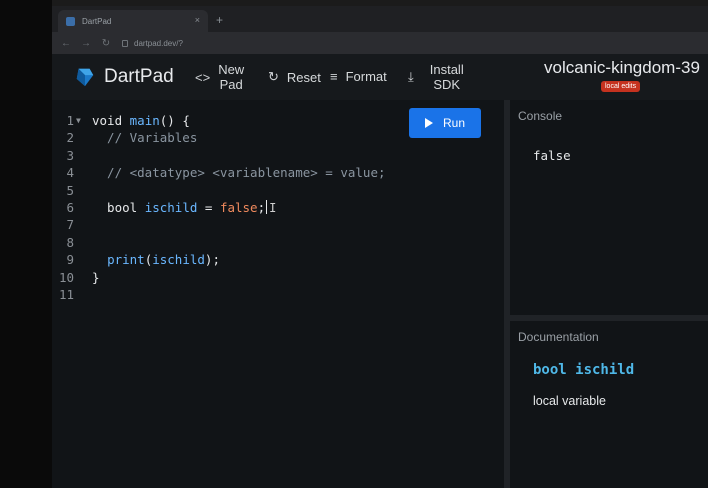  I want to click on new-pad-label-line1: New, so click(231, 69).